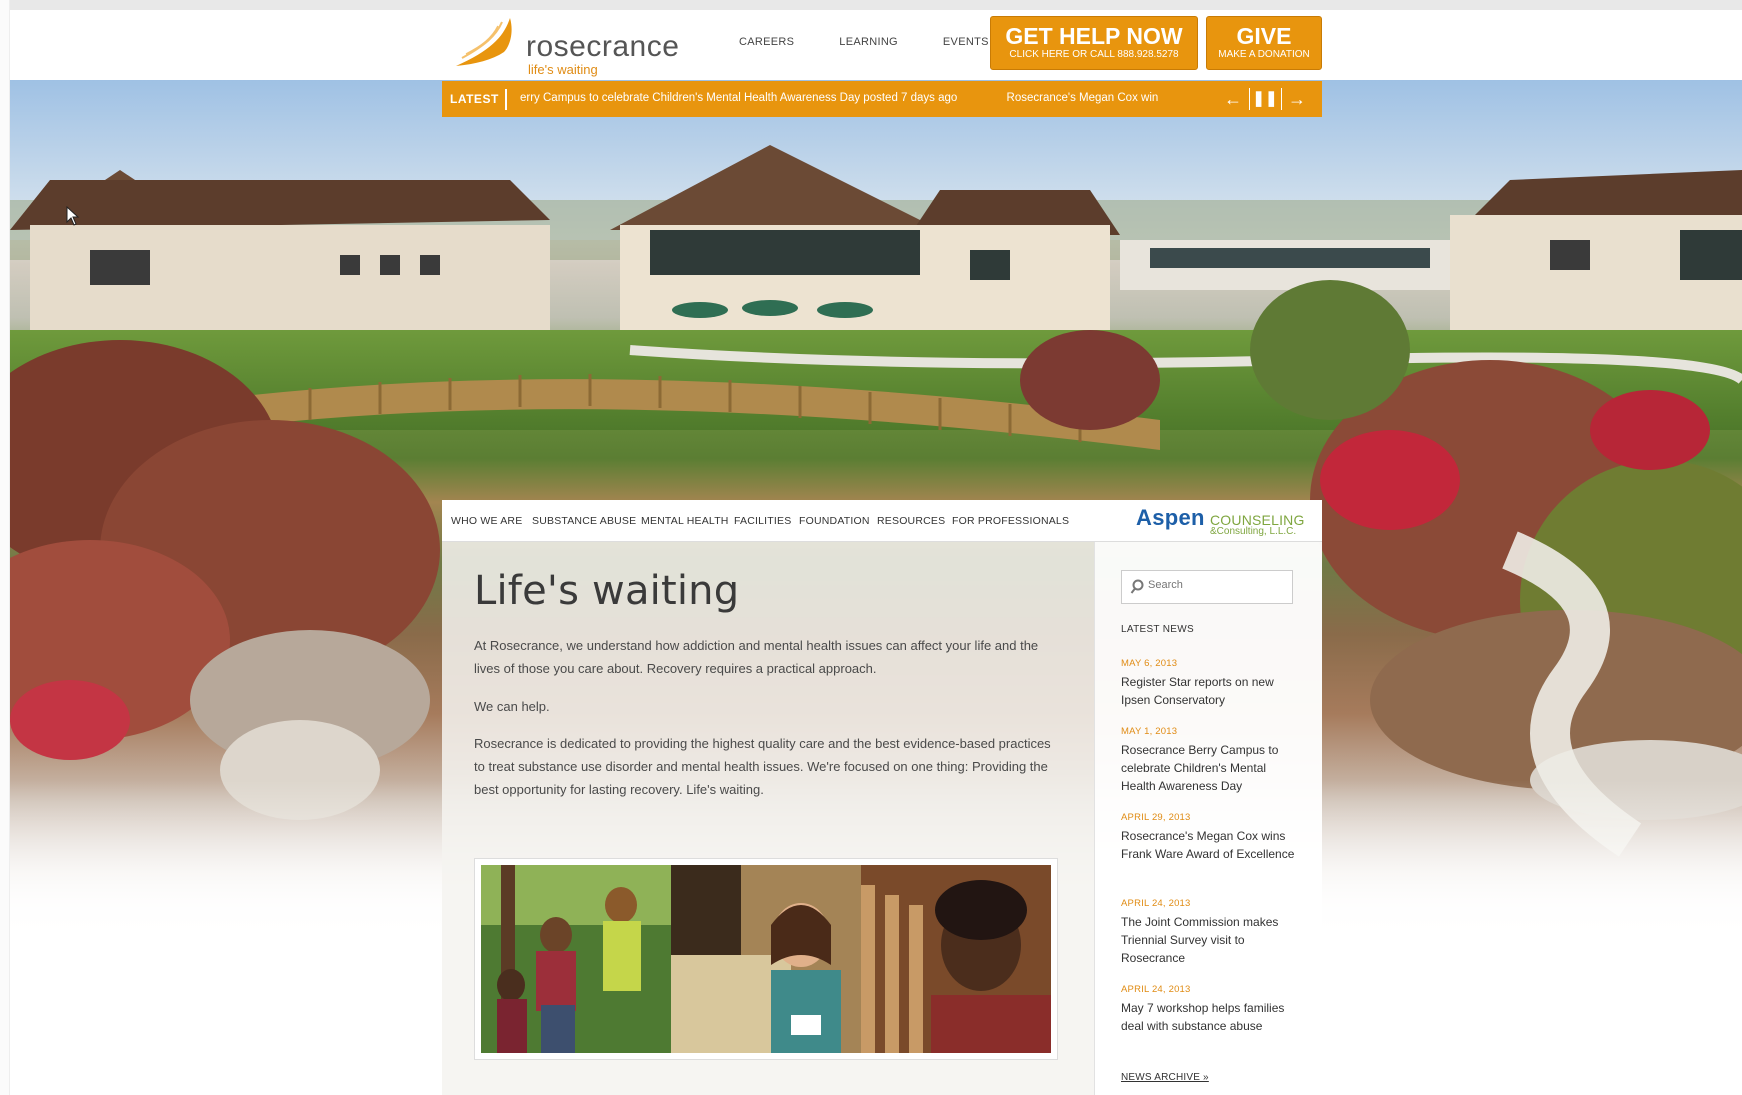  I want to click on top-nav-careers: CAREERS, so click(766, 42).